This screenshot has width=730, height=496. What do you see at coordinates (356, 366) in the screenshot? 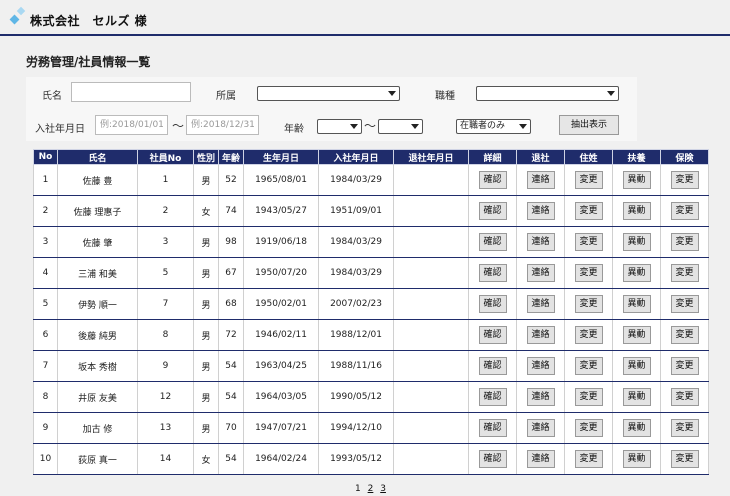
I see `hire-date-cell: 1988/11/16` at bounding box center [356, 366].